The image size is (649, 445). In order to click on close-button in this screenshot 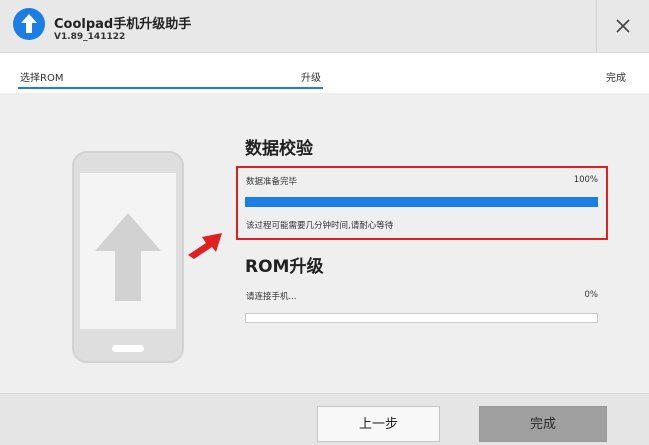, I will do `click(623, 26)`.